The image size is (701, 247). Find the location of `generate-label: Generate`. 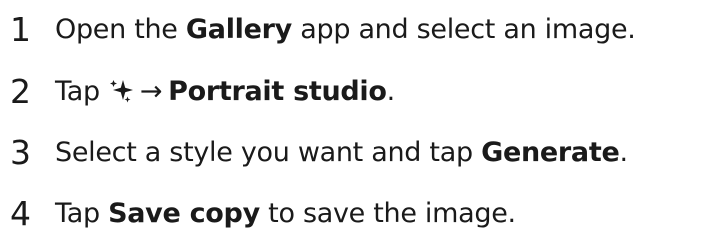

generate-label: Generate is located at coordinates (550, 152).